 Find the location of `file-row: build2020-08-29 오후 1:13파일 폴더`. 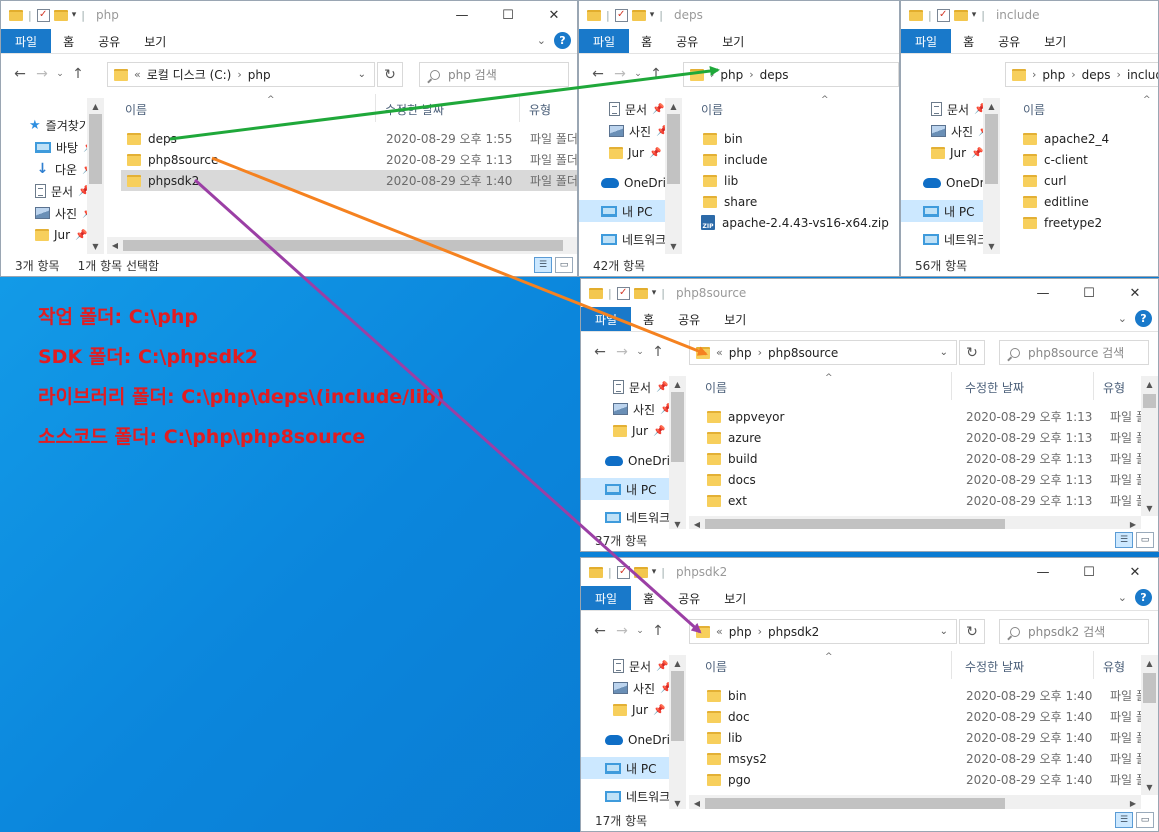

file-row: build2020-08-29 오후 1:13파일 폴더 is located at coordinates (915, 458).